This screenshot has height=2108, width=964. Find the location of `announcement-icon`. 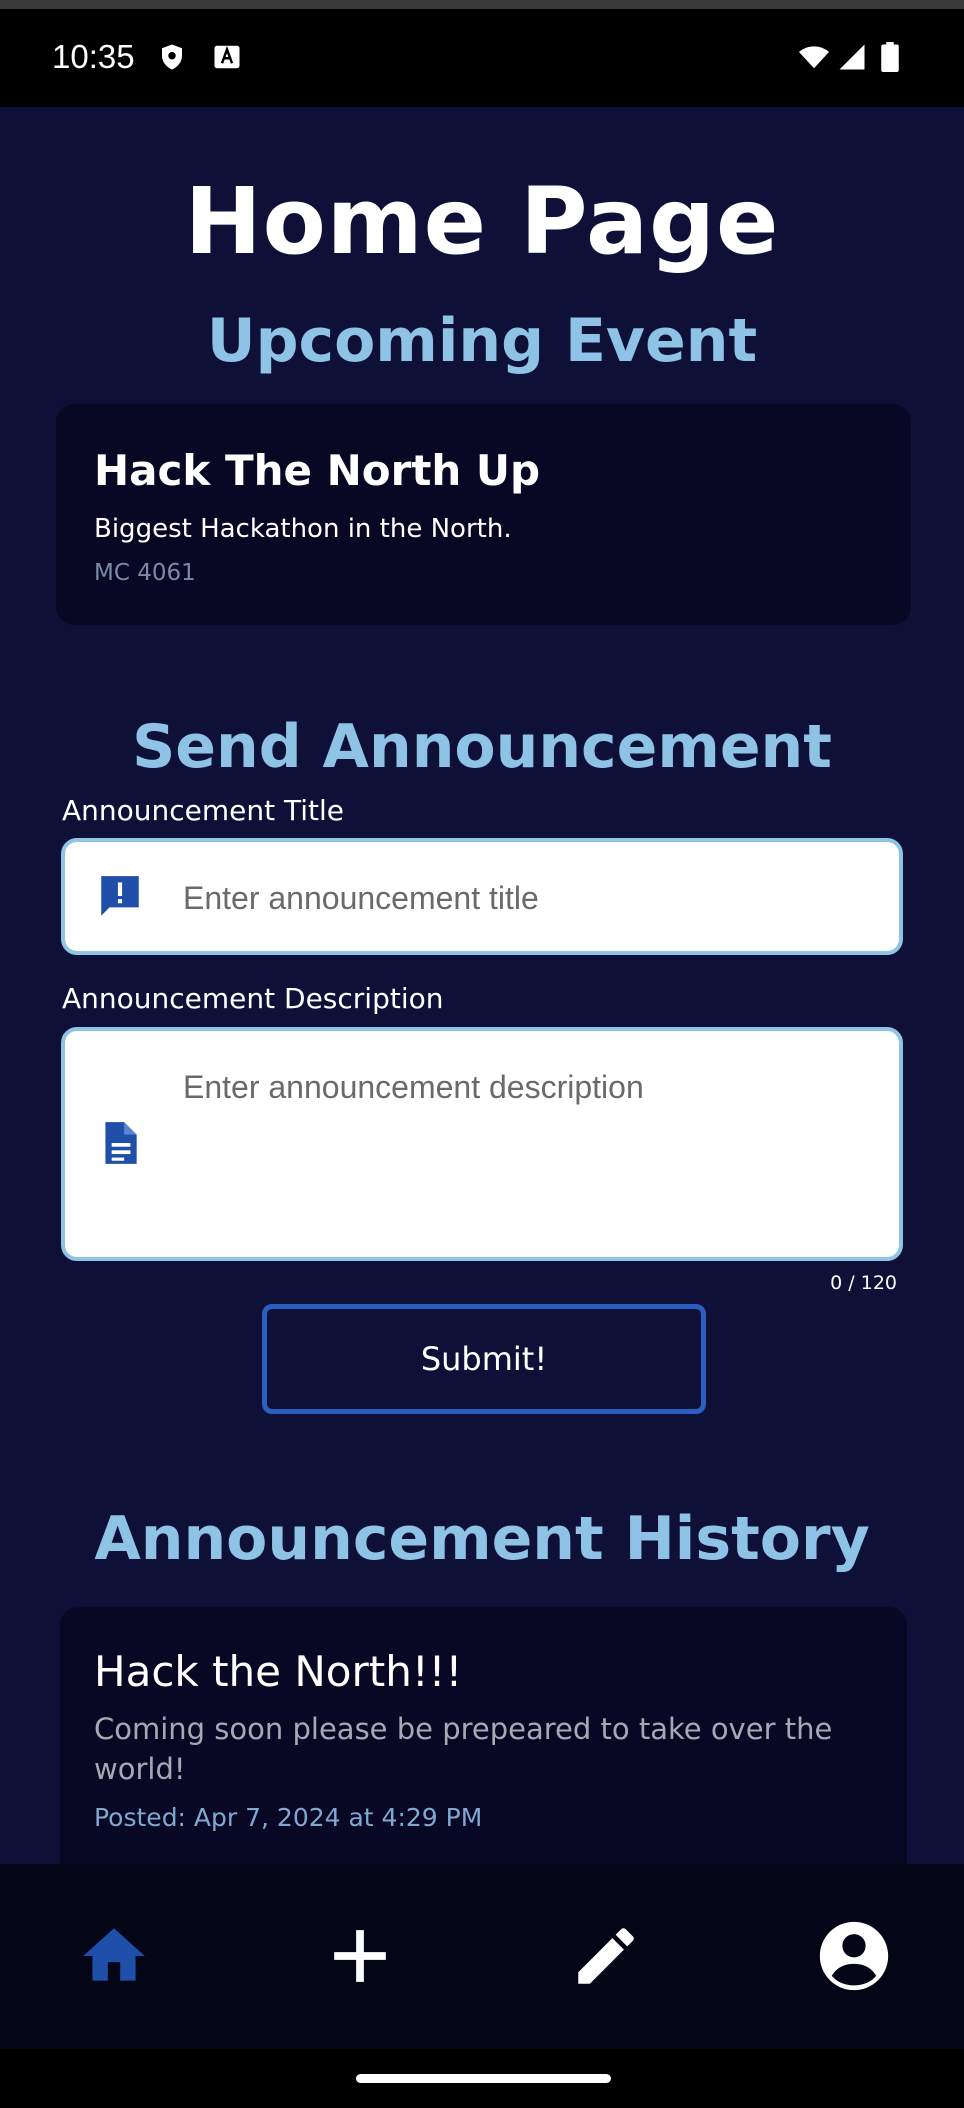

announcement-icon is located at coordinates (120, 896).